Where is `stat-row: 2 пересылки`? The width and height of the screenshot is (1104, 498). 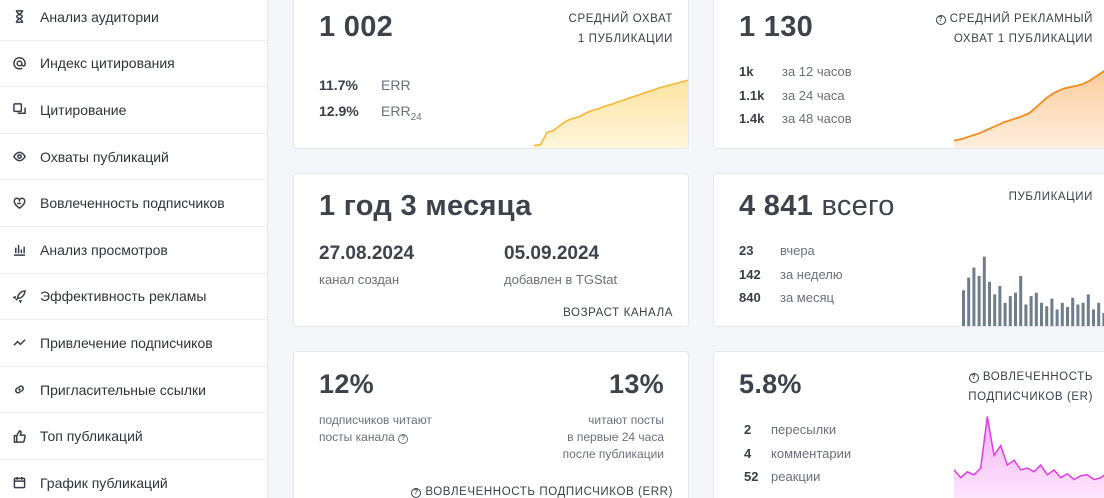
stat-row: 2 пересылки is located at coordinates (790, 429).